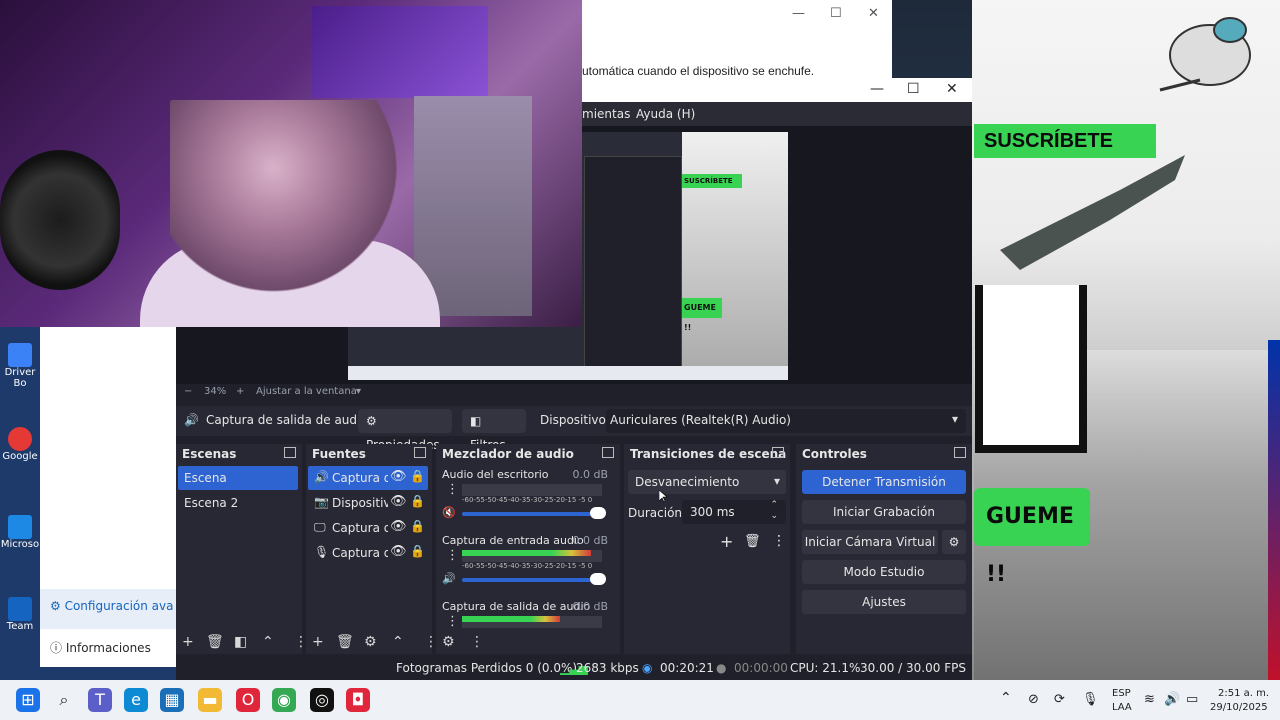 Image resolution: width=1280 pixels, height=720 pixels. What do you see at coordinates (111, 610) in the screenshot?
I see `advanced-settings-item: ⚙ Configuración ava` at bounding box center [111, 610].